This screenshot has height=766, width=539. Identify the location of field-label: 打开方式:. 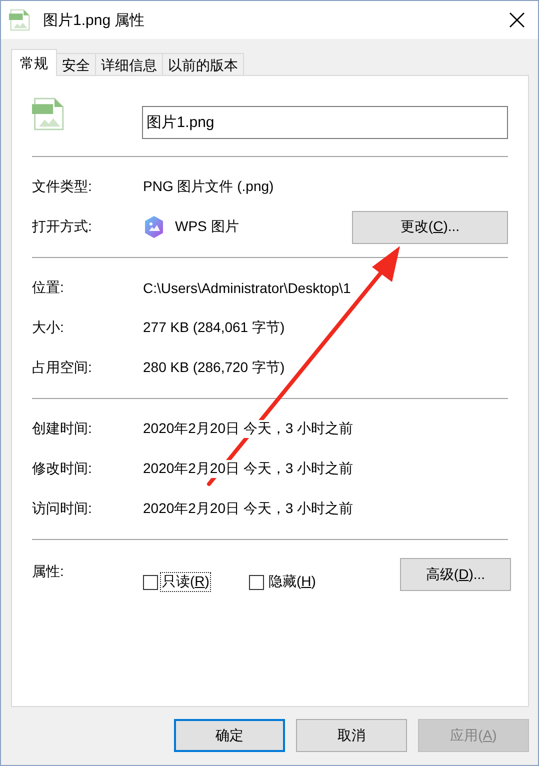
(62, 227).